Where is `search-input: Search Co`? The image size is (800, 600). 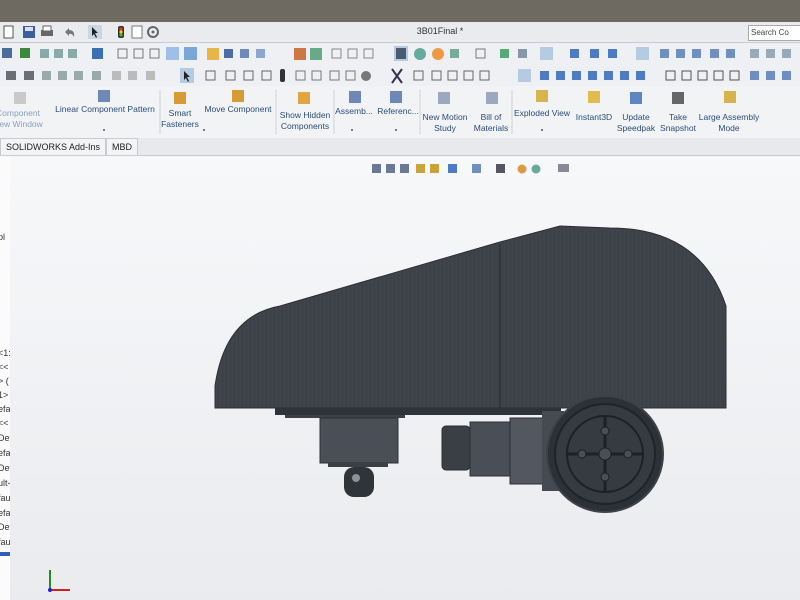
search-input: Search Co is located at coordinates (774, 33).